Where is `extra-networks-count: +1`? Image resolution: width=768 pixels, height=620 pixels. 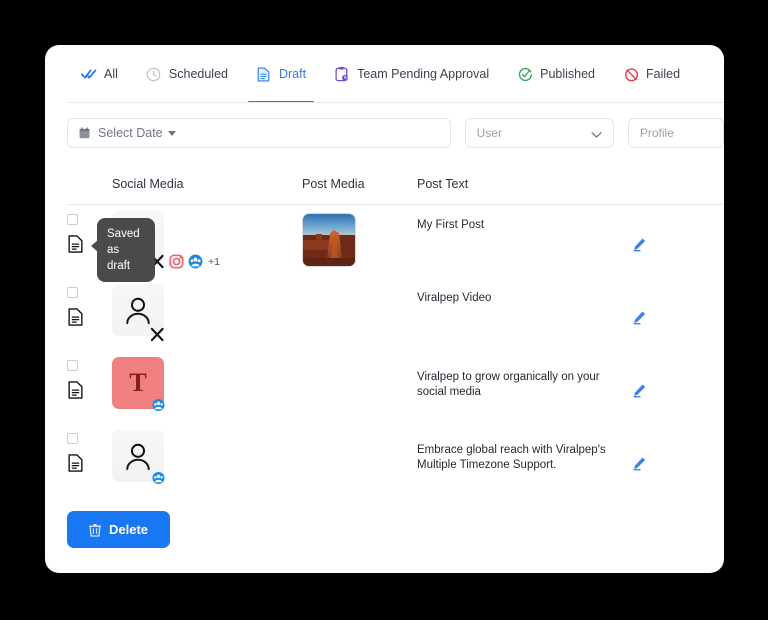 extra-networks-count: +1 is located at coordinates (214, 261).